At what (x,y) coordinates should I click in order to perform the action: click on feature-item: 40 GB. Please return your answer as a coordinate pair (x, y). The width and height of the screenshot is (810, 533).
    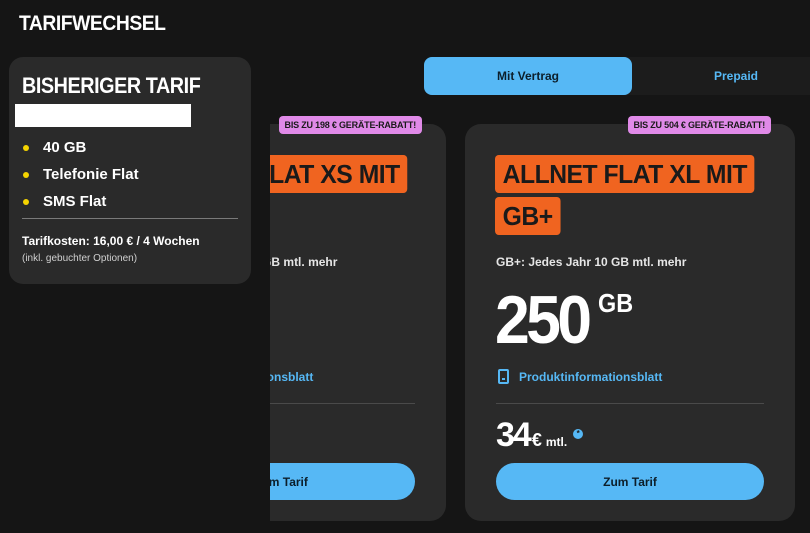
    Looking at the image, I should click on (81, 147).